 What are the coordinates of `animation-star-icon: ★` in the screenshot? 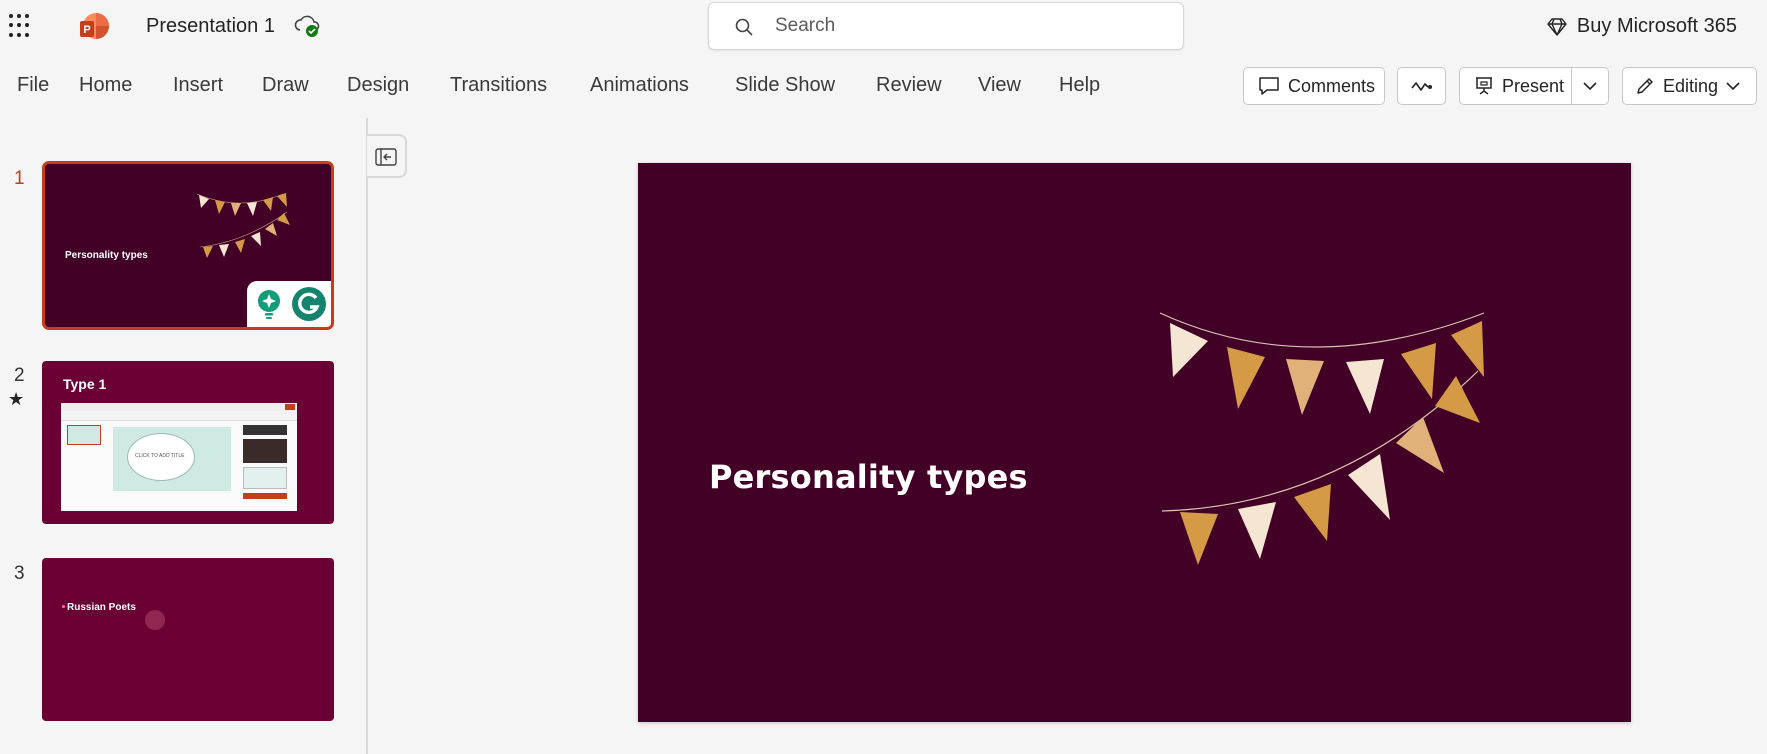 It's located at (16, 399).